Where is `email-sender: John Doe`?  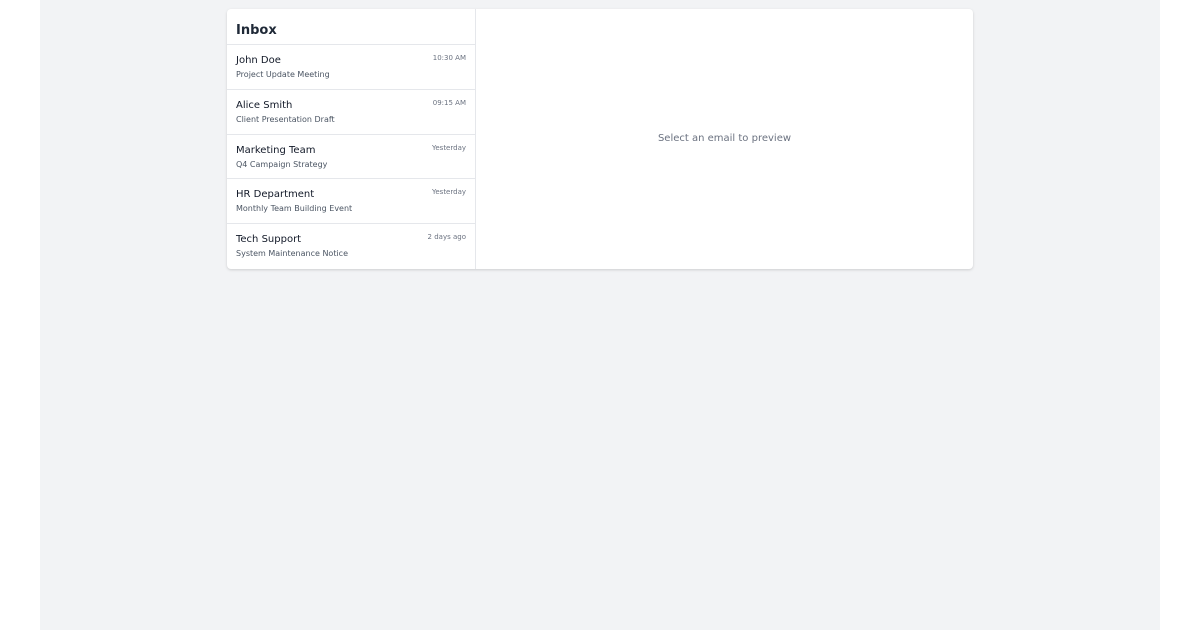
email-sender: John Doe is located at coordinates (258, 60).